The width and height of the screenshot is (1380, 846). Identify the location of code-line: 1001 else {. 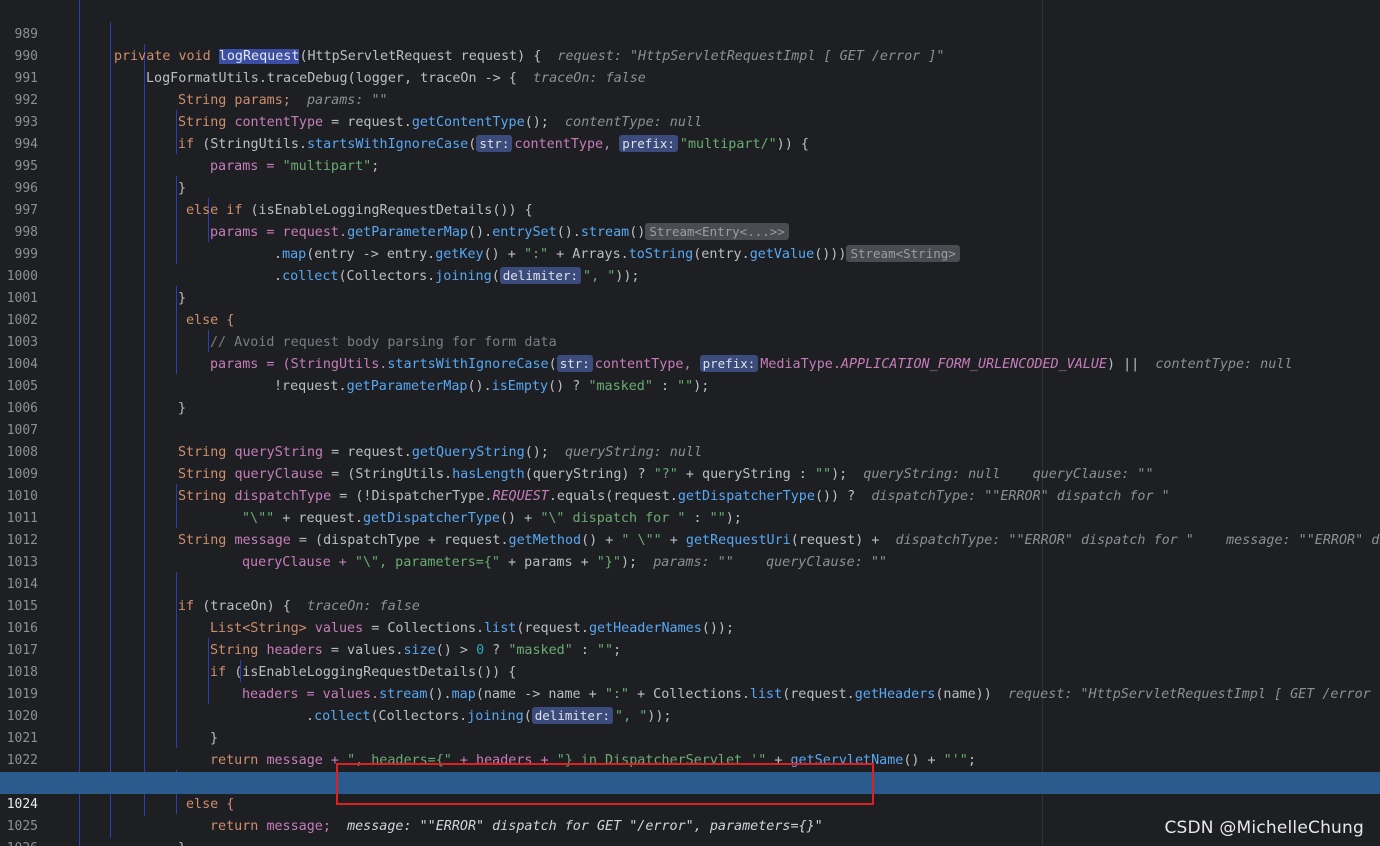
(690, 297).